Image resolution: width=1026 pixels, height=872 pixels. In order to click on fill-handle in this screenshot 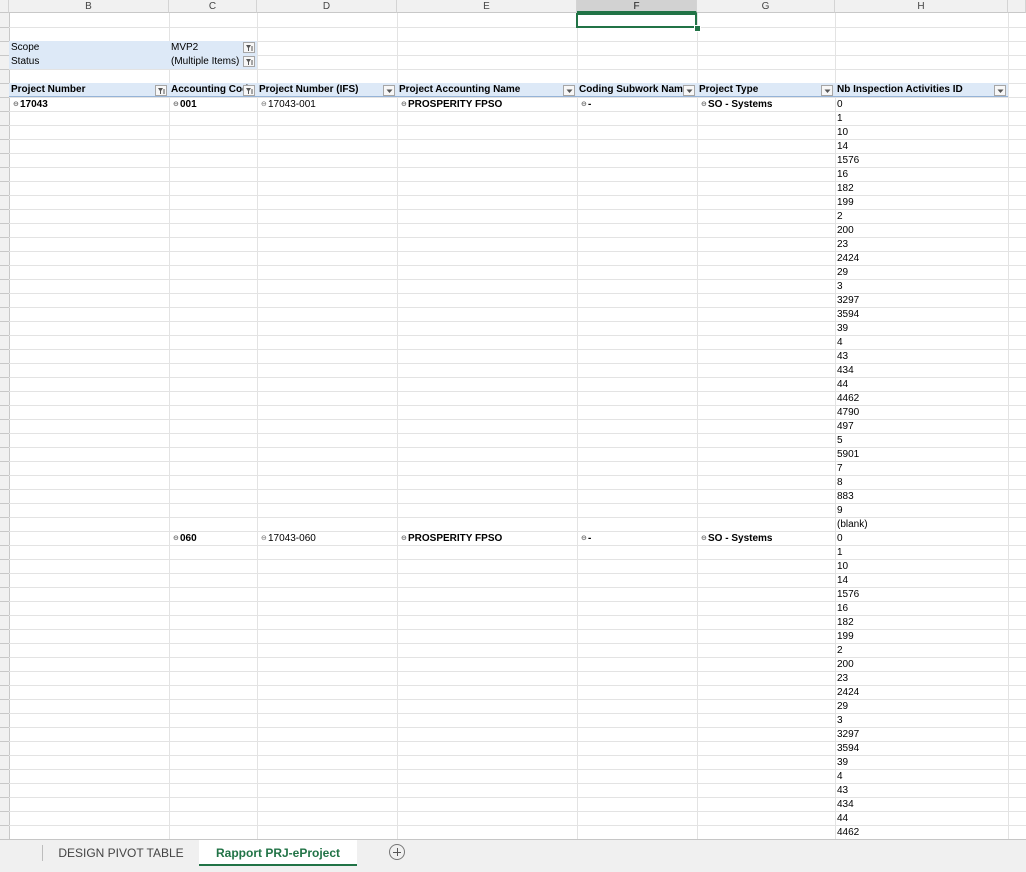, I will do `click(697, 28)`.